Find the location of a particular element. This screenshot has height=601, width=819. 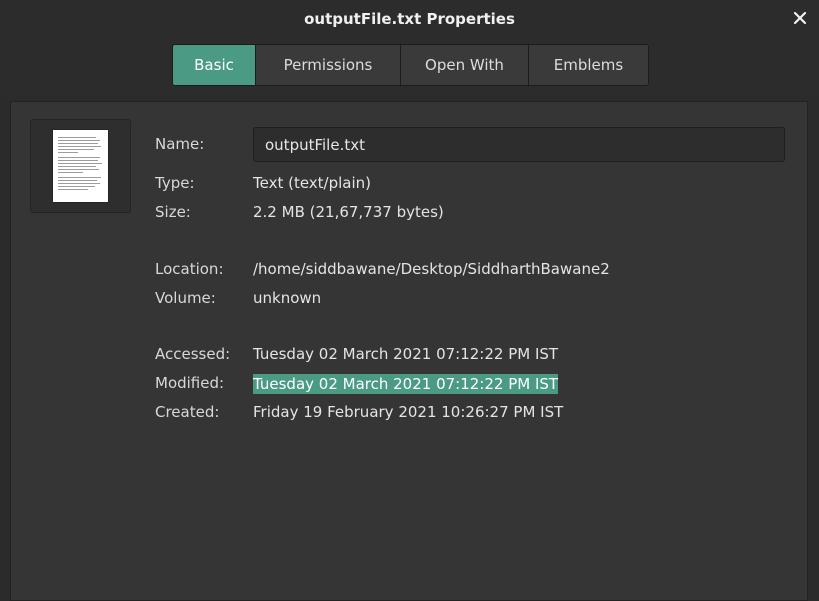

name-label: Name: is located at coordinates (180, 144).